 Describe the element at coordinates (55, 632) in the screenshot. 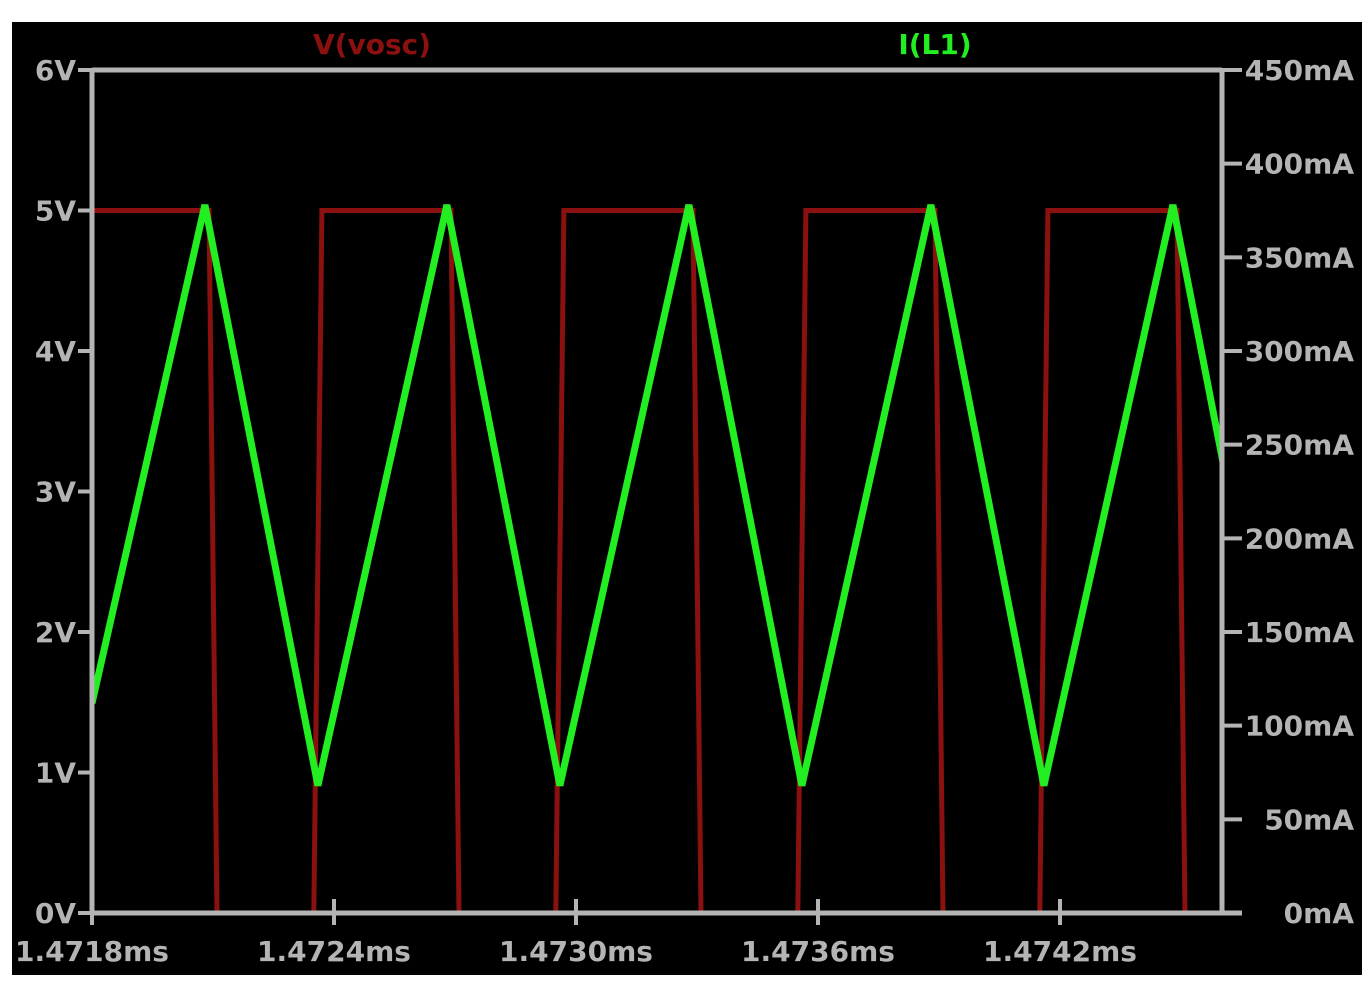

I see `y-left-tick-label: 2V` at that location.